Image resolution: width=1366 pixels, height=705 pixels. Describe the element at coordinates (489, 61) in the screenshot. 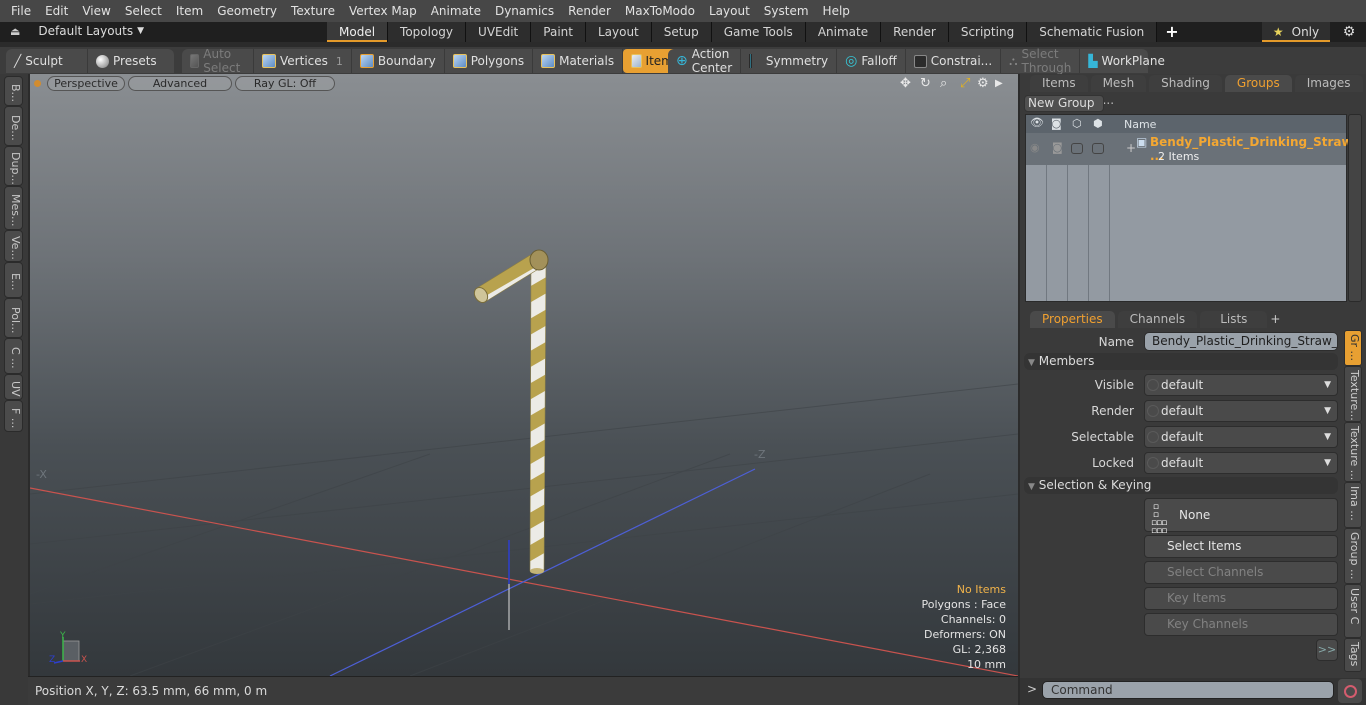

I see `polygons-button: Polygons` at that location.